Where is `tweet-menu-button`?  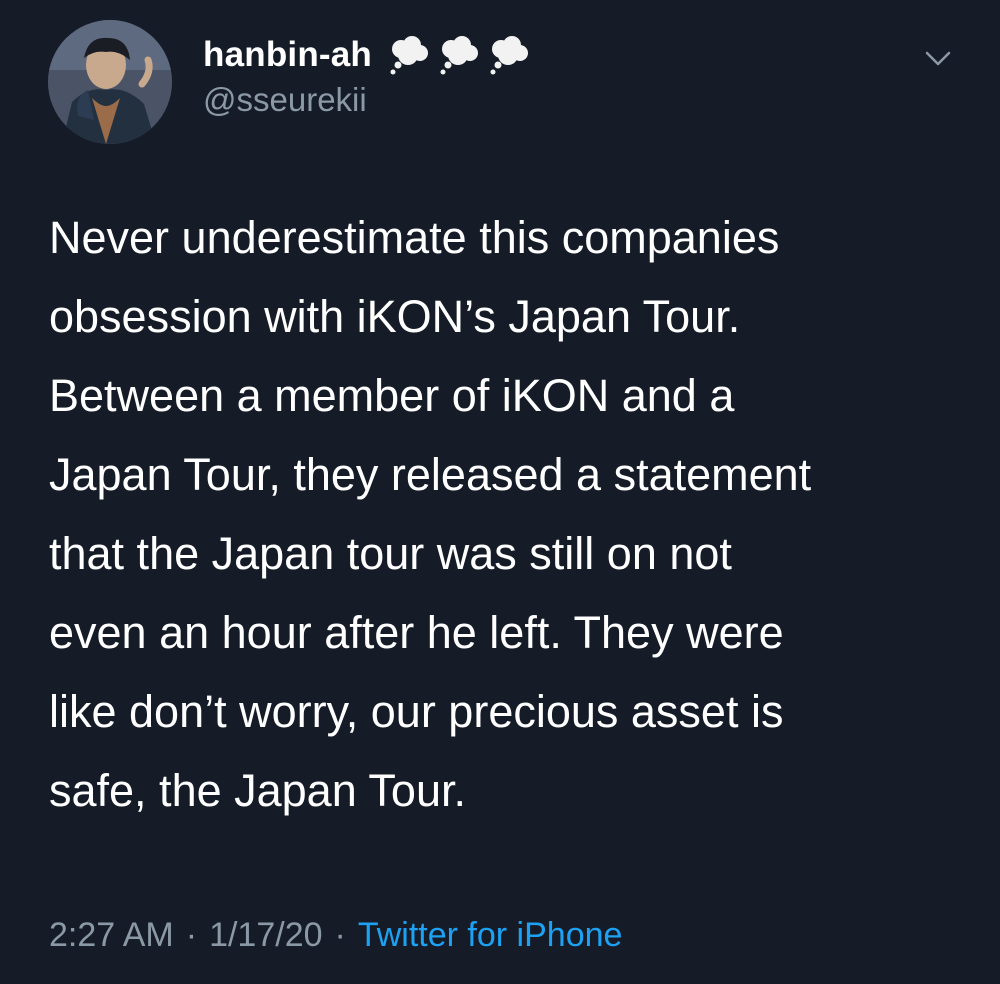
tweet-menu-button is located at coordinates (938, 59).